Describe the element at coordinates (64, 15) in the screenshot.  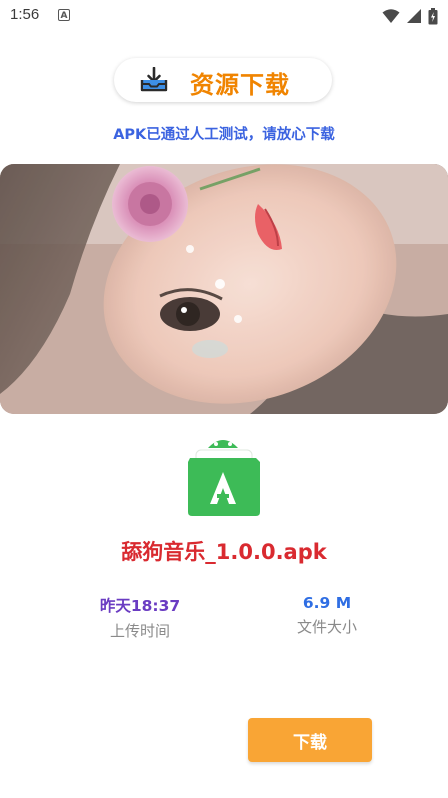
I see `a-box-icon: A` at that location.